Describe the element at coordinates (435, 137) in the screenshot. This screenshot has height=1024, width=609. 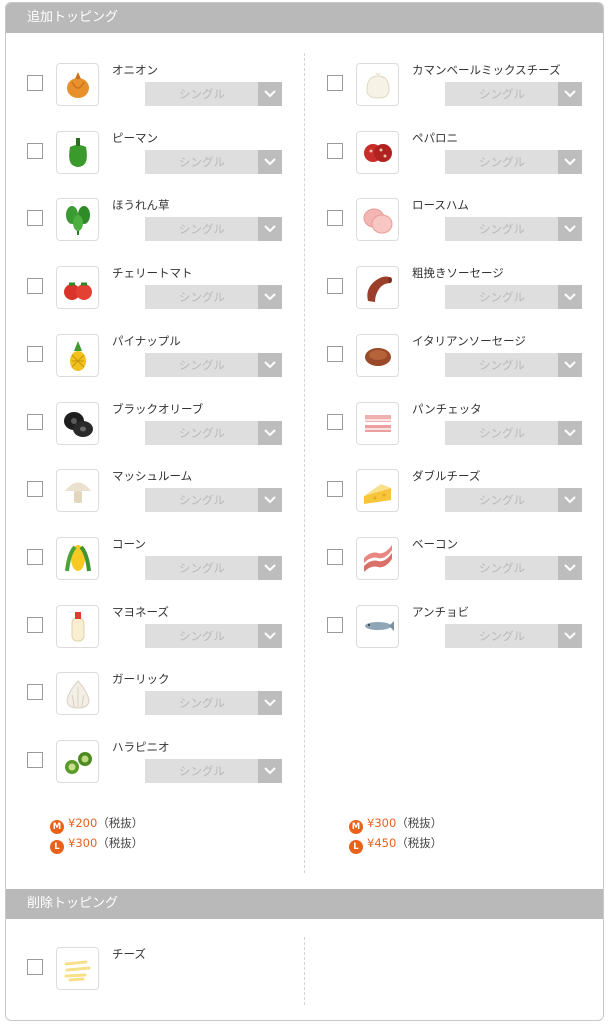
I see `topping-name: ペパロニ` at that location.